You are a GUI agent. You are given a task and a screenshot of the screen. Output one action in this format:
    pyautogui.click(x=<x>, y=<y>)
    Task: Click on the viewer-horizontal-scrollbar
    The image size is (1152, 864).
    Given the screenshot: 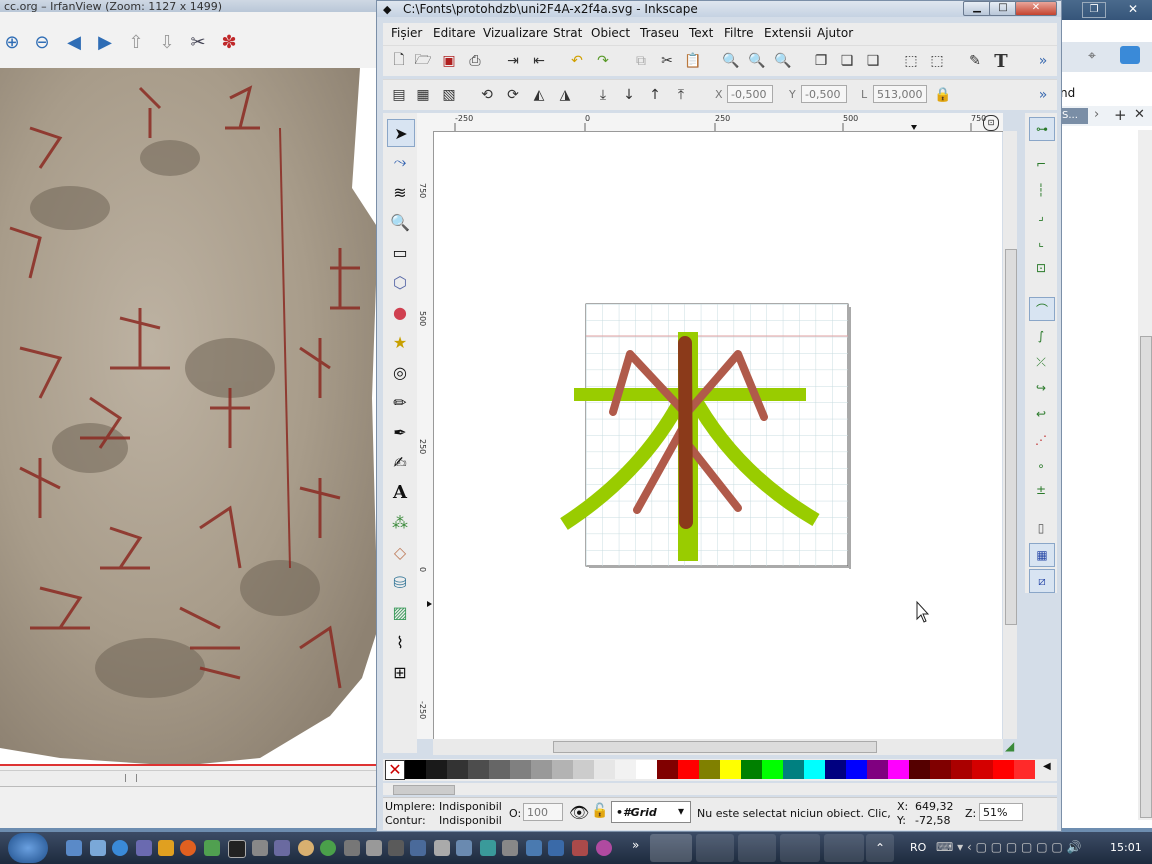 What is the action you would take?
    pyautogui.click(x=189, y=778)
    